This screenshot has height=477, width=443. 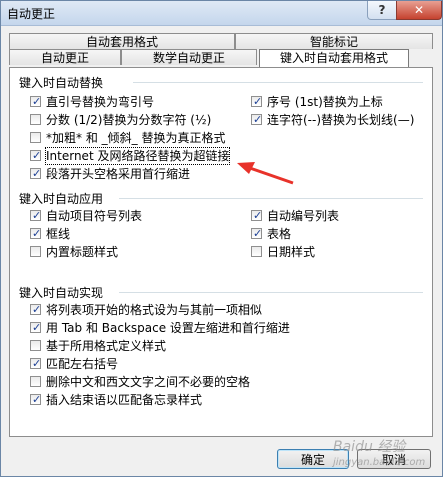 I want to click on tab-smart-tags: 智能标记, so click(x=334, y=41).